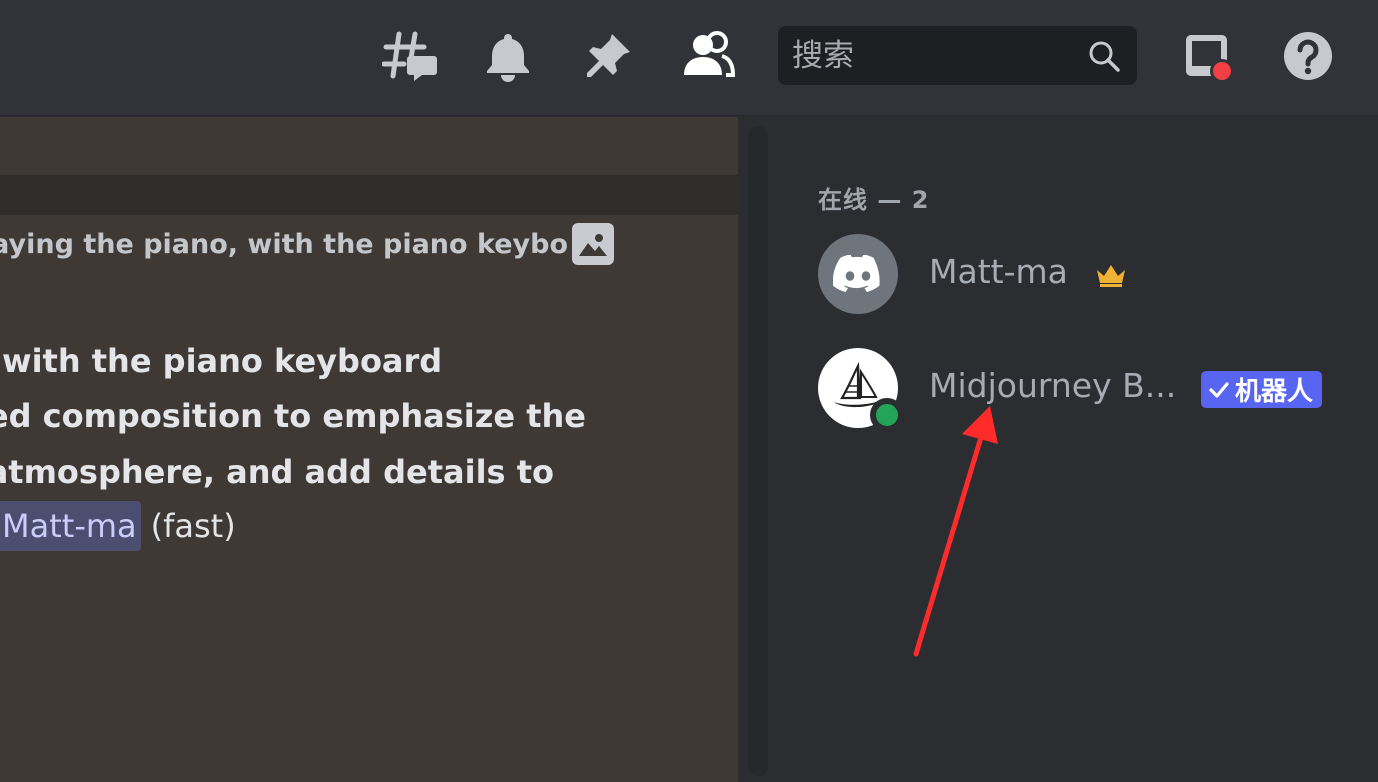 This screenshot has width=1378, height=782. What do you see at coordinates (608, 56) in the screenshot?
I see `pin-icon` at bounding box center [608, 56].